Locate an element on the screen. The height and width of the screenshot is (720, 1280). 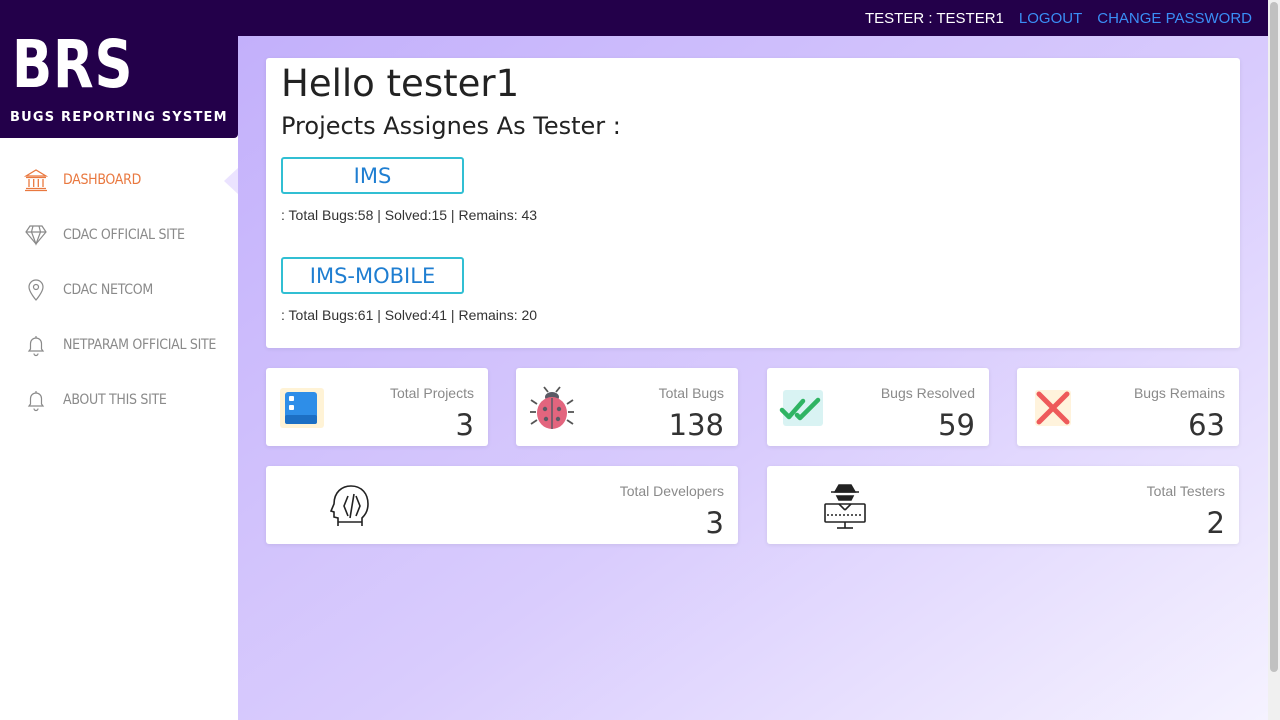
stat-title: Bugs Resolved is located at coordinates (927, 393).